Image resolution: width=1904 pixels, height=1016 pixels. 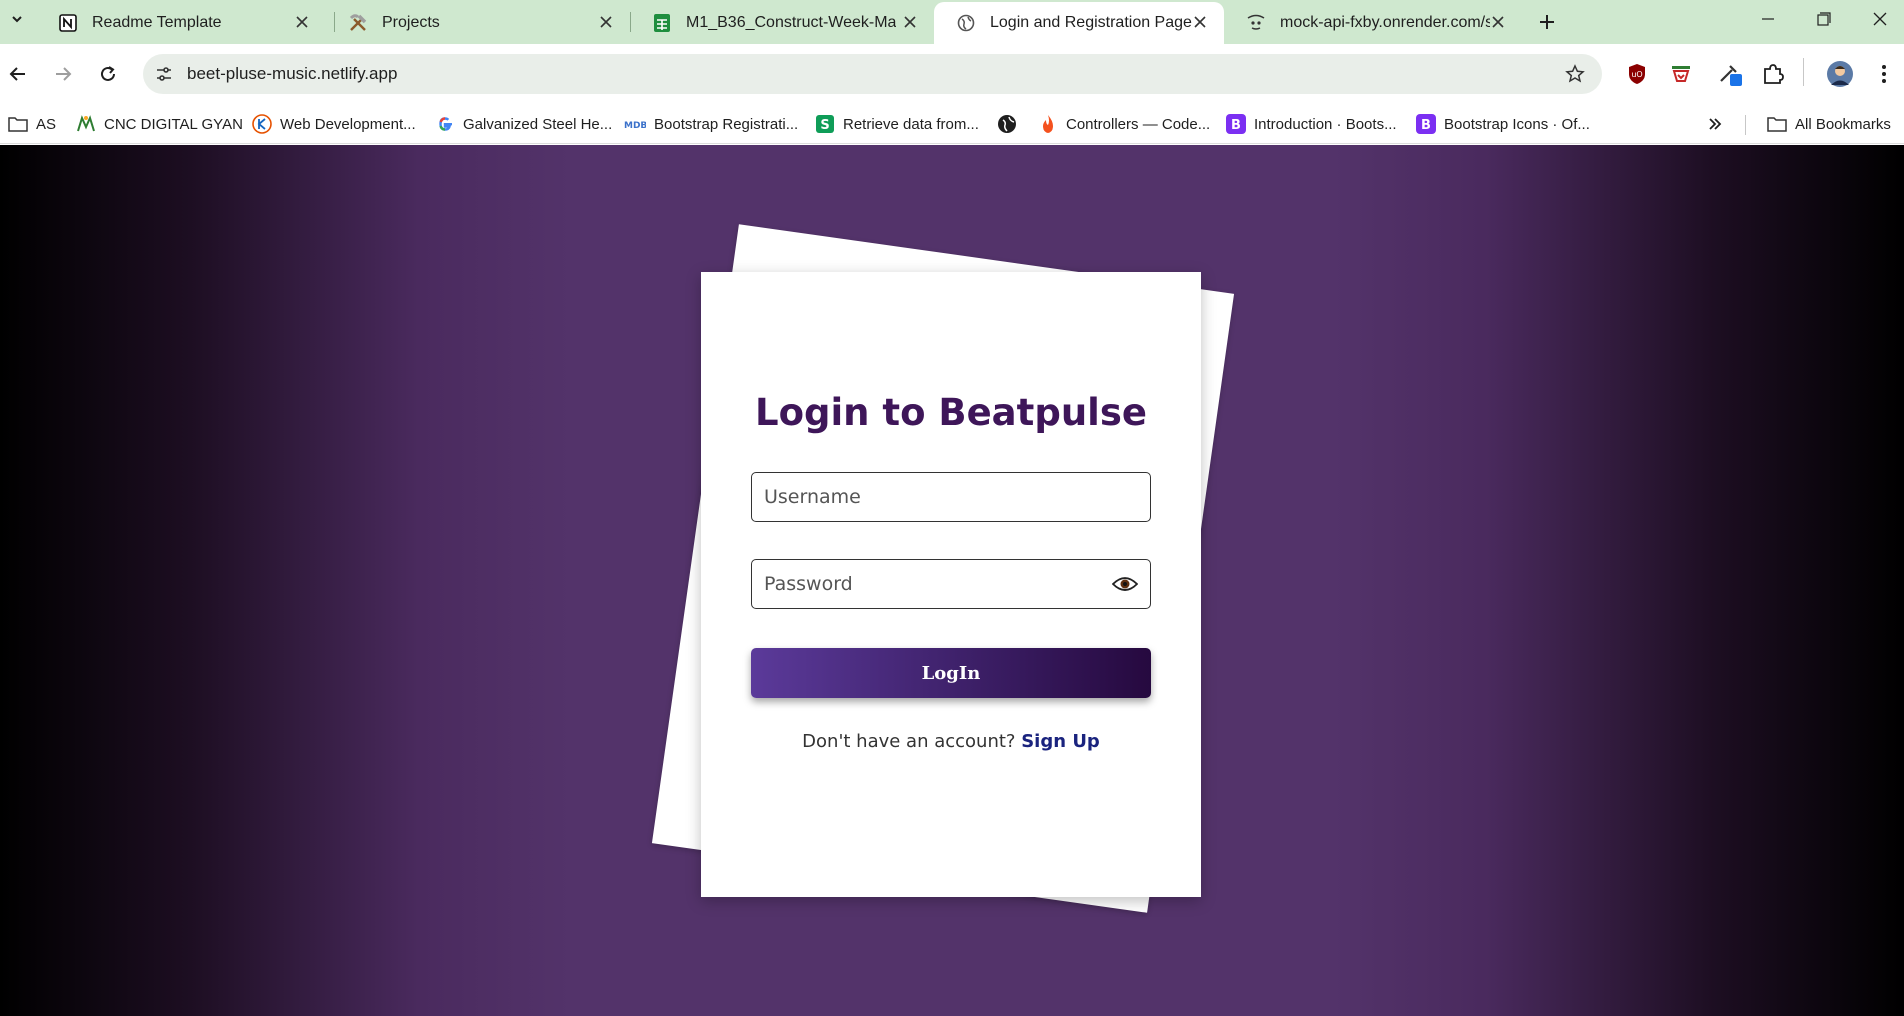 I want to click on url-text: beet-pluse-music.netlify.app, so click(x=292, y=73).